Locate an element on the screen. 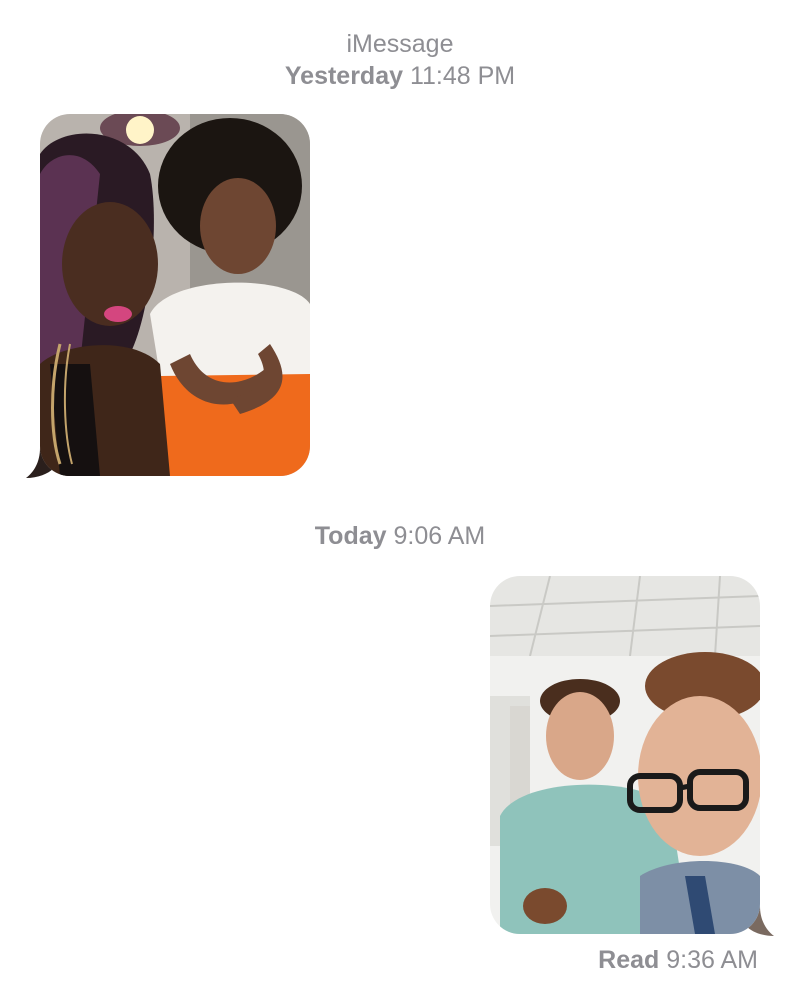 Image resolution: width=800 pixels, height=1000 pixels. timestamp-time: 11:48 PM is located at coordinates (462, 76).